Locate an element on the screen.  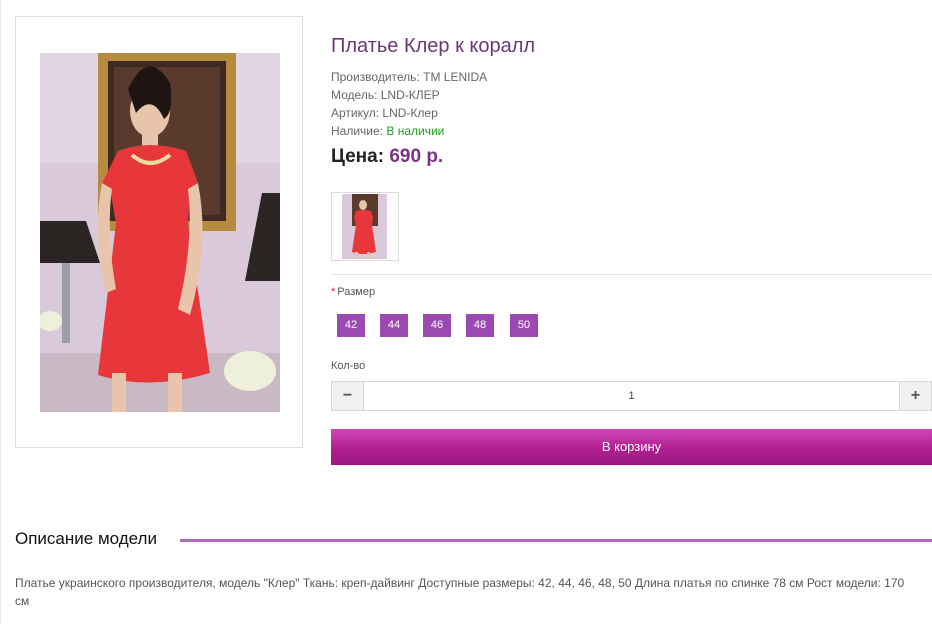
article-row: Артикул: LND-Клер is located at coordinates (409, 113).